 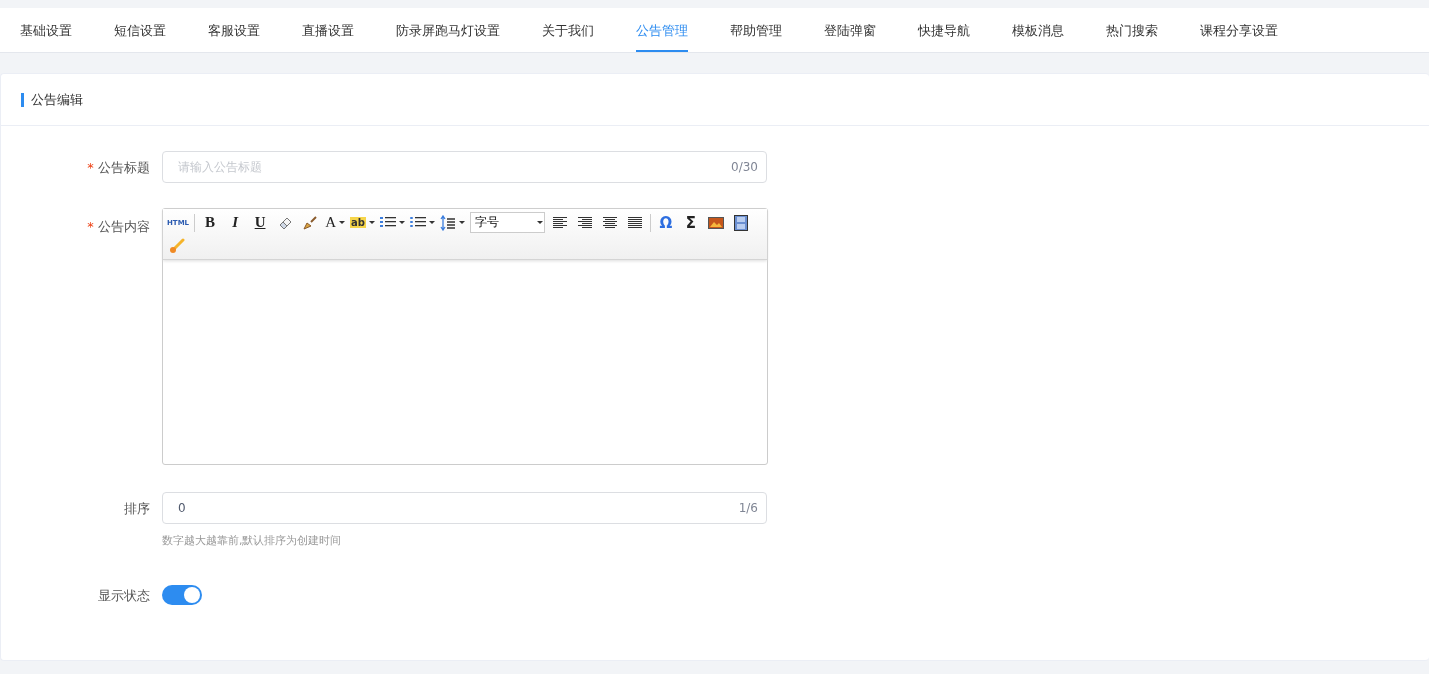 What do you see at coordinates (744, 167) in the screenshot?
I see `character-counter: 0/30` at bounding box center [744, 167].